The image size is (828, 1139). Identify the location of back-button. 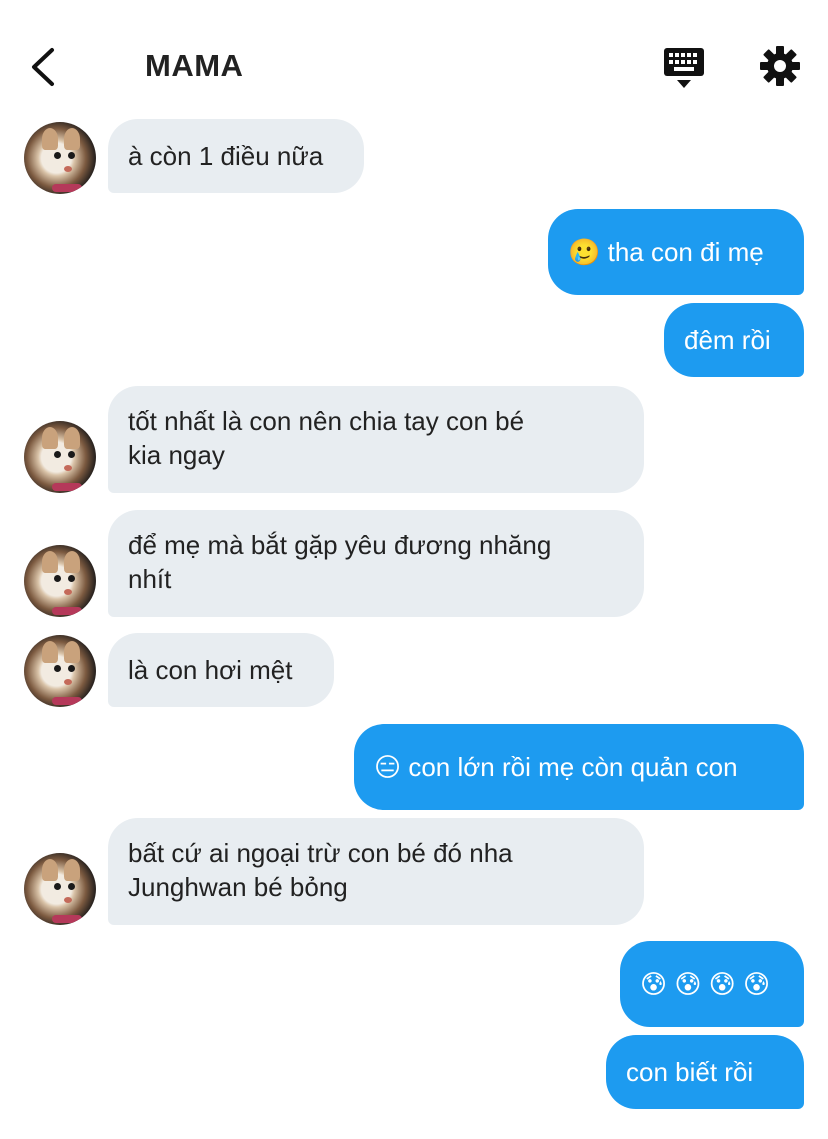
(44, 67).